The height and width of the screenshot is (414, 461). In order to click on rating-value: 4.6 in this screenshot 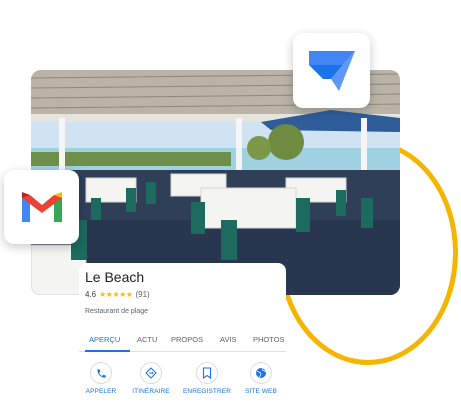, I will do `click(91, 294)`.